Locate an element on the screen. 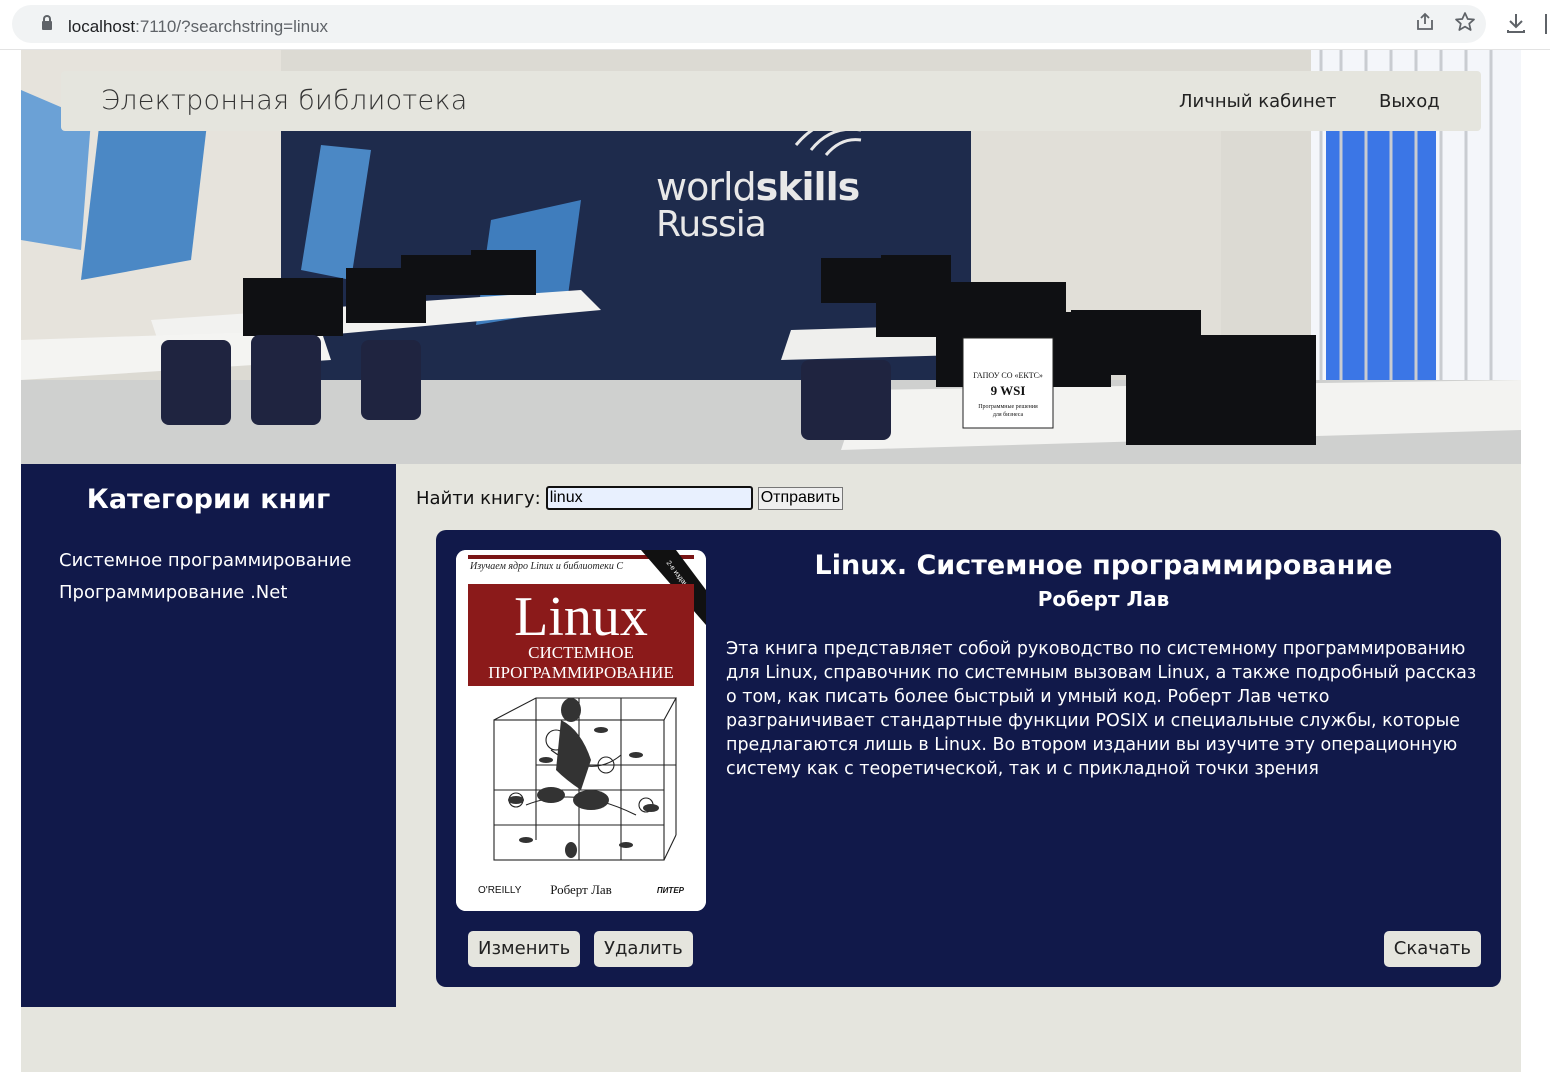 The width and height of the screenshot is (1550, 1072). search-label: Найти книгу: is located at coordinates (478, 498).